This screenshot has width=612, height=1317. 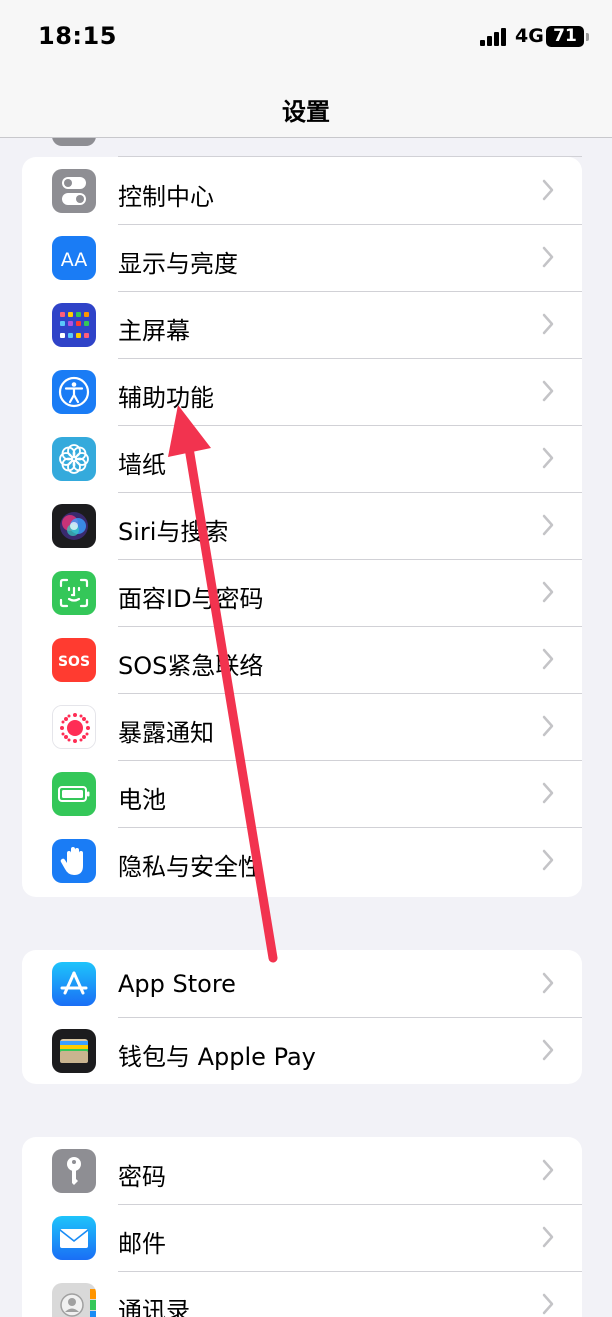 What do you see at coordinates (74, 984) in the screenshot?
I see `app-store-icon` at bounding box center [74, 984].